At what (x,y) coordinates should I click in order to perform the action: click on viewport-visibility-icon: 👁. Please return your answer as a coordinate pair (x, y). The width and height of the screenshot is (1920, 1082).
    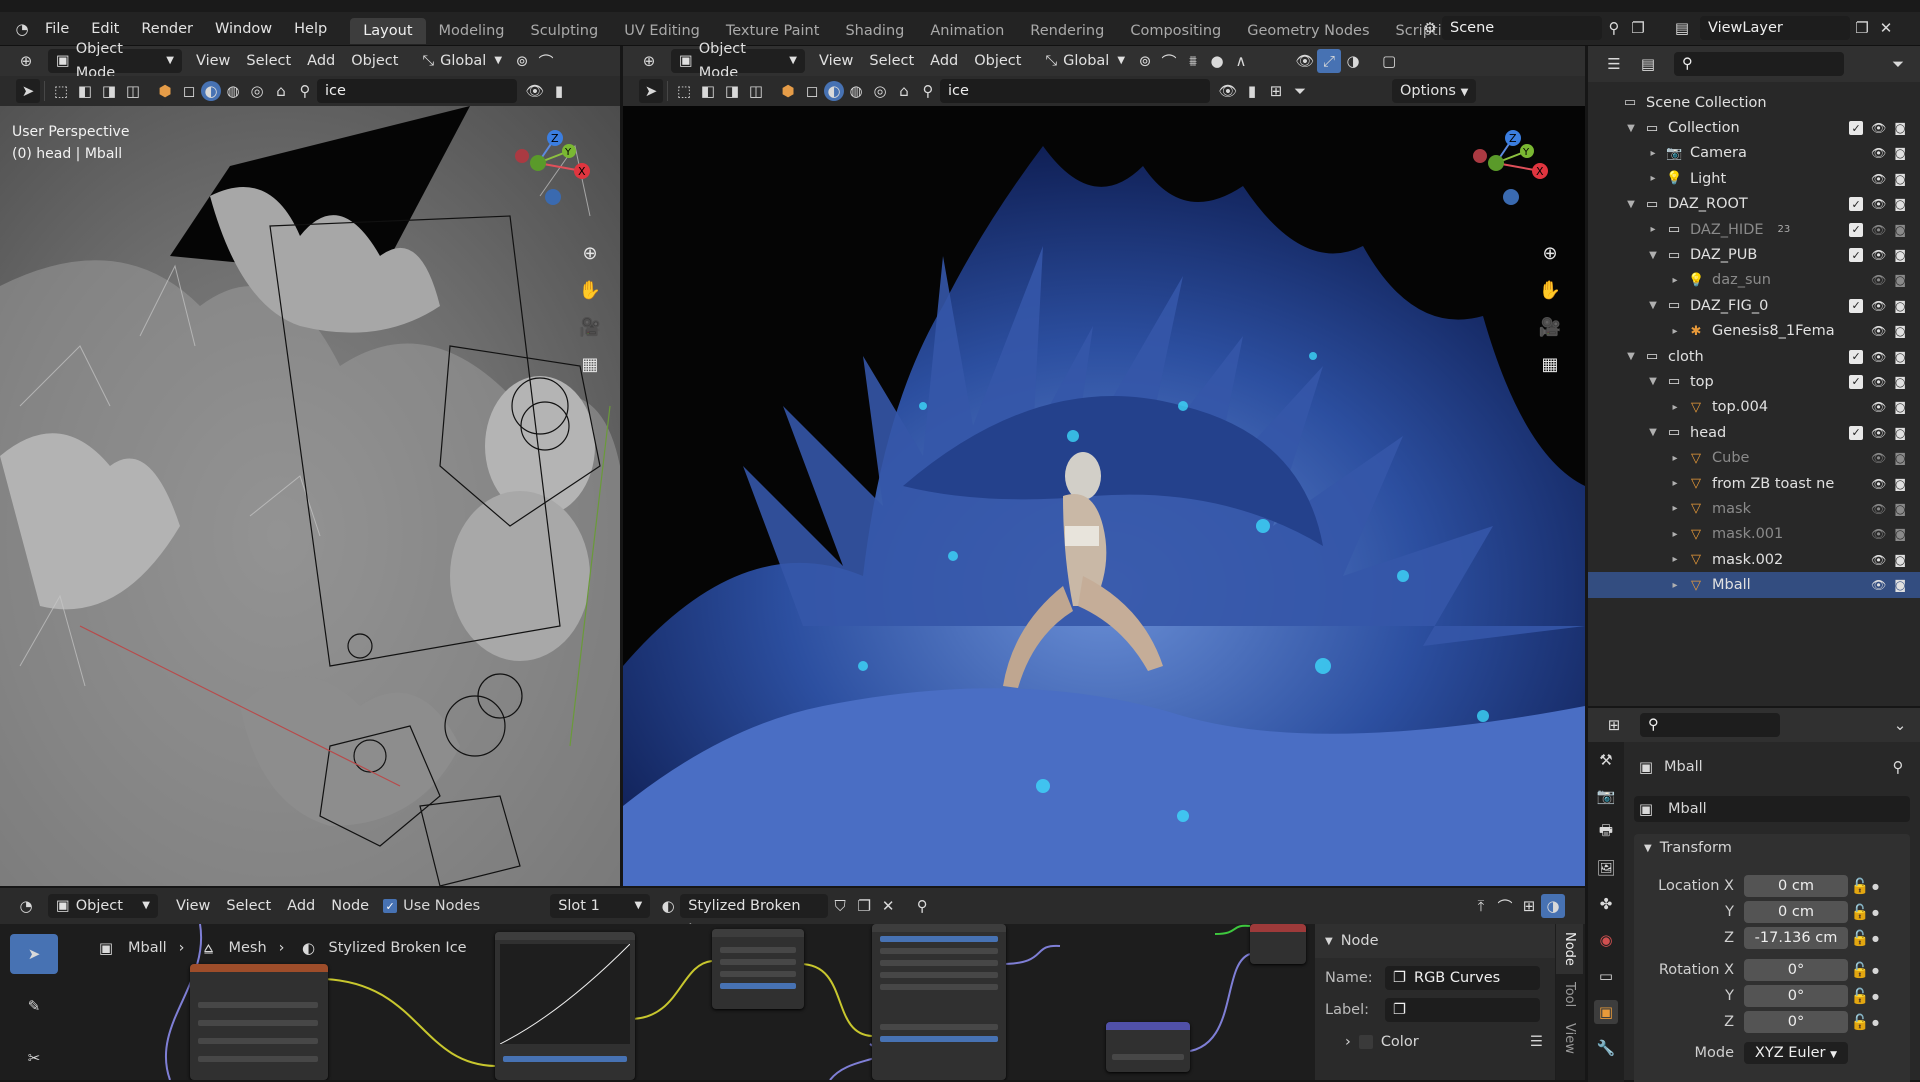
    Looking at the image, I should click on (1305, 61).